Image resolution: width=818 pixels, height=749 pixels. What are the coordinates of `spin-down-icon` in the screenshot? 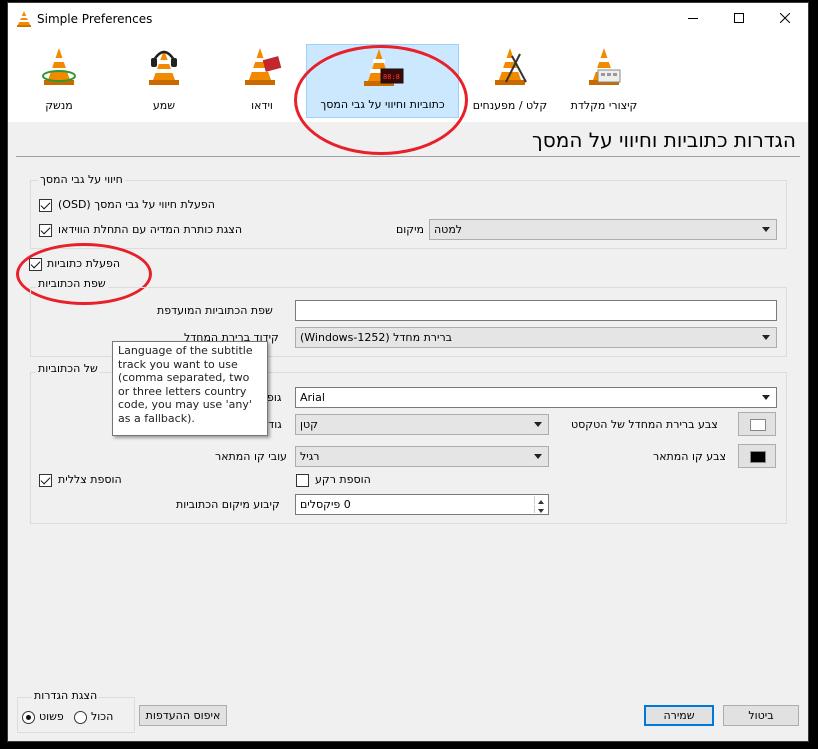 It's located at (540, 509).